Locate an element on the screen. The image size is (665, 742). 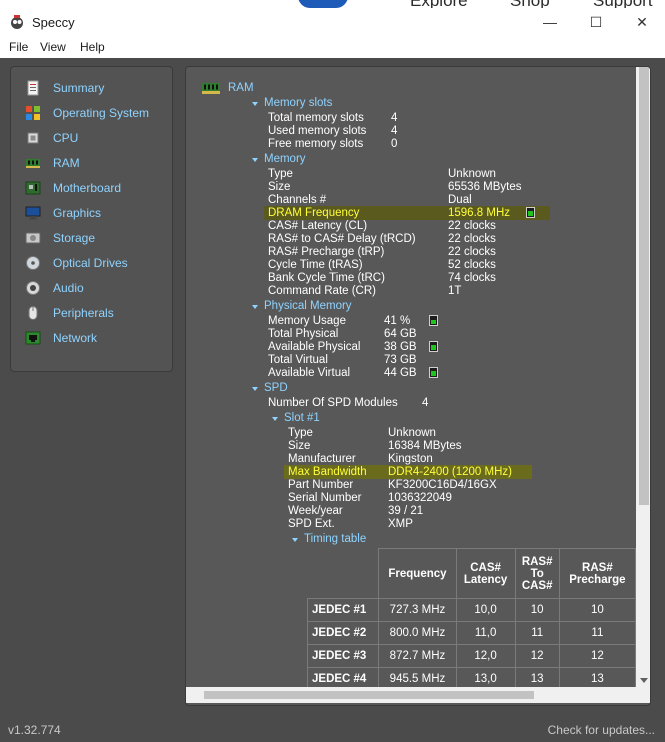
detail-value: 44 GB is located at coordinates (400, 373).